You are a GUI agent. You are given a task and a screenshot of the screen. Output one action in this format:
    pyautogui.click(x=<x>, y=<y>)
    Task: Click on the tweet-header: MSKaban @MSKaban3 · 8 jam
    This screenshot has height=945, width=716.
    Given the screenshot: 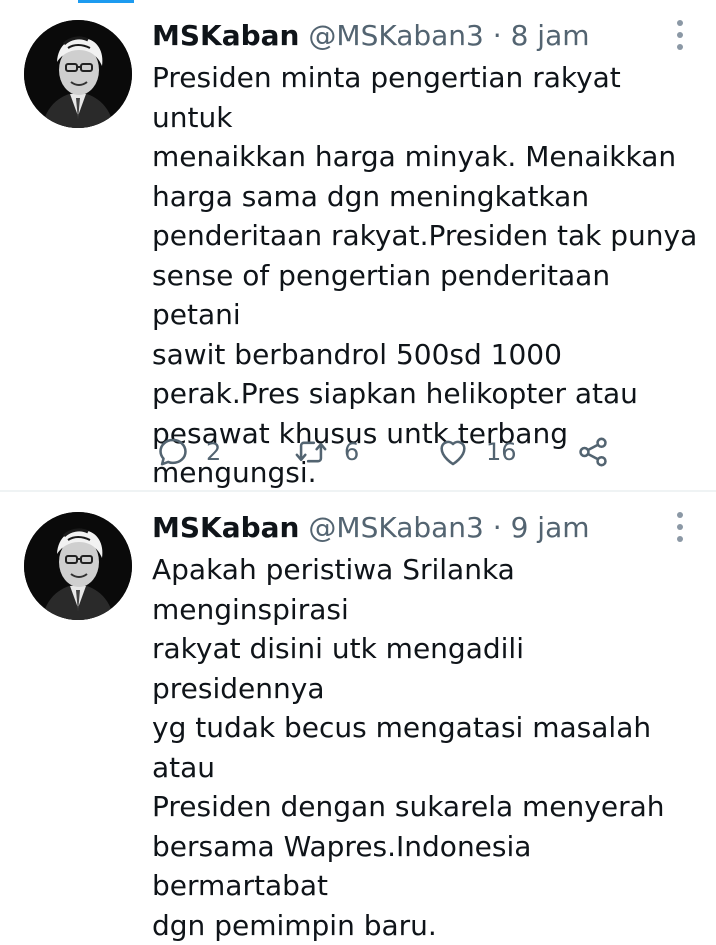 What is the action you would take?
    pyautogui.click(x=371, y=36)
    